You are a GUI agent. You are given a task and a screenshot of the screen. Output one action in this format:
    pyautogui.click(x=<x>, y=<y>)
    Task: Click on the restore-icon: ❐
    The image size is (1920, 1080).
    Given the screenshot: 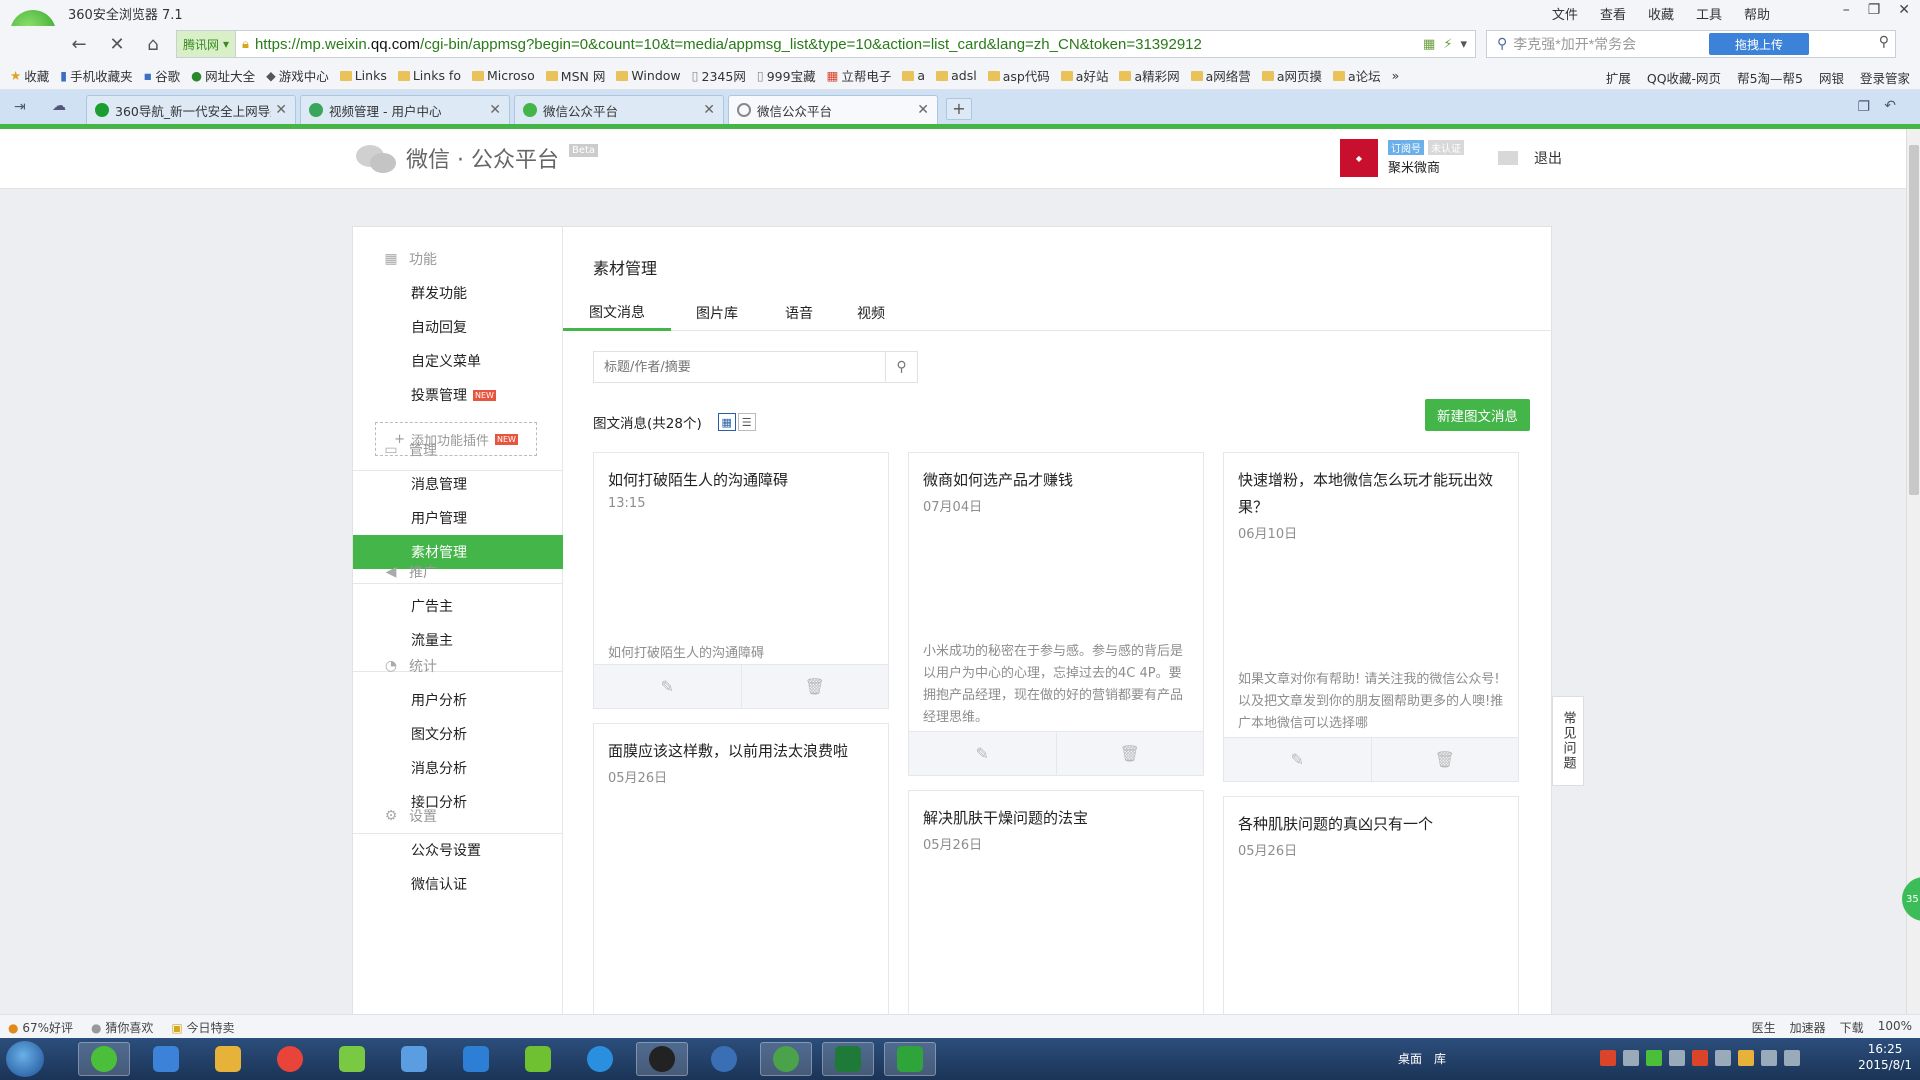 What is the action you would take?
    pyautogui.click(x=1874, y=10)
    